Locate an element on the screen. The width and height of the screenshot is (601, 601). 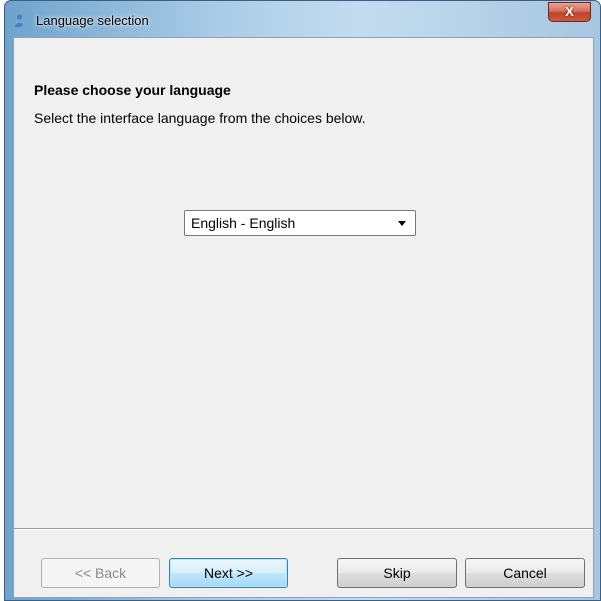
language-select-value: English - English is located at coordinates (243, 223).